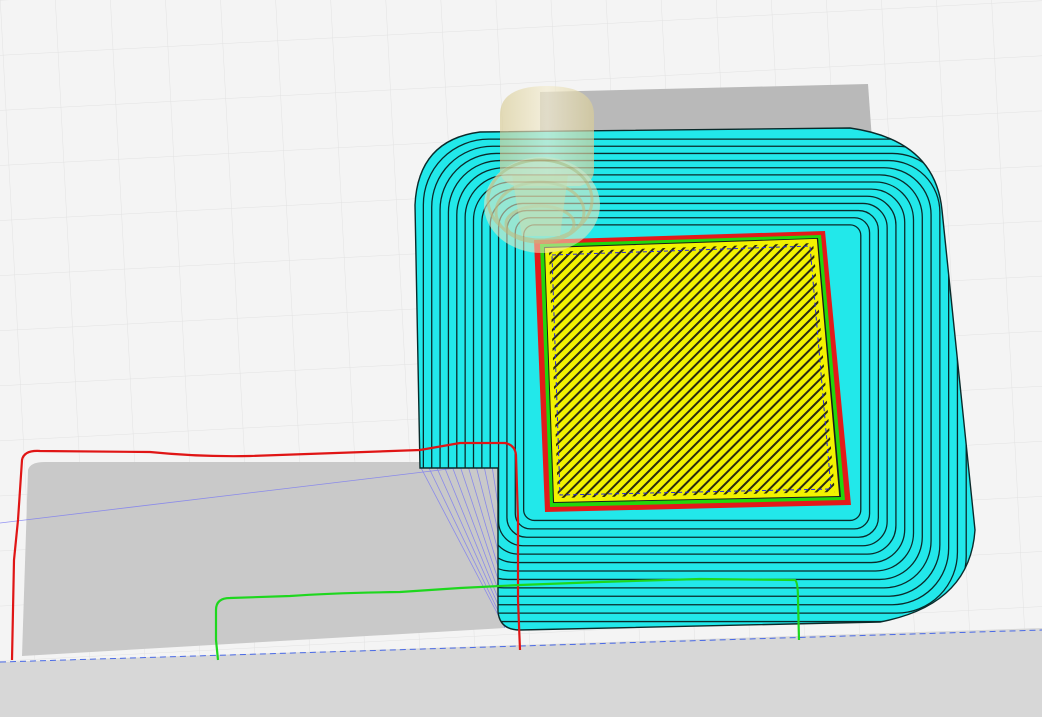 The image size is (1042, 717). Describe the element at coordinates (542, 169) in the screenshot. I see `nozzle-icon` at that location.